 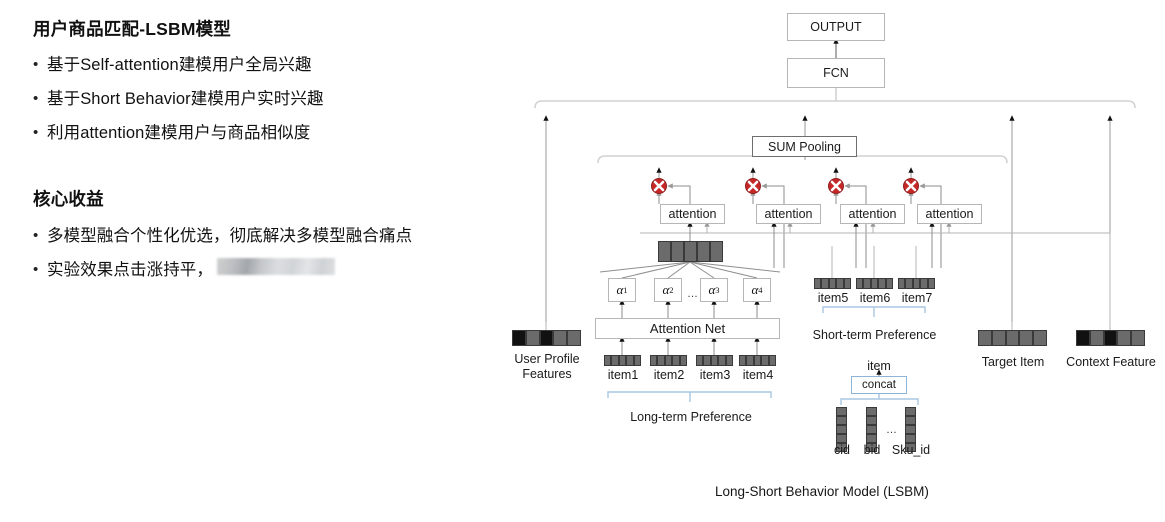 I want to click on item-label-6: item6, so click(x=875, y=298).